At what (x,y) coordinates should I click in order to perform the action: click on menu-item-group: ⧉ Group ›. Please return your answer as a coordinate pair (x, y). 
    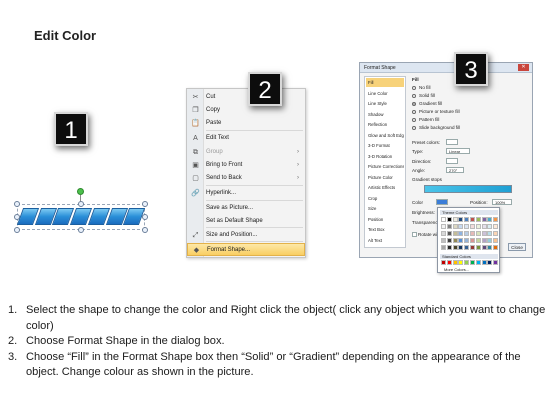
    Looking at the image, I should click on (246, 152).